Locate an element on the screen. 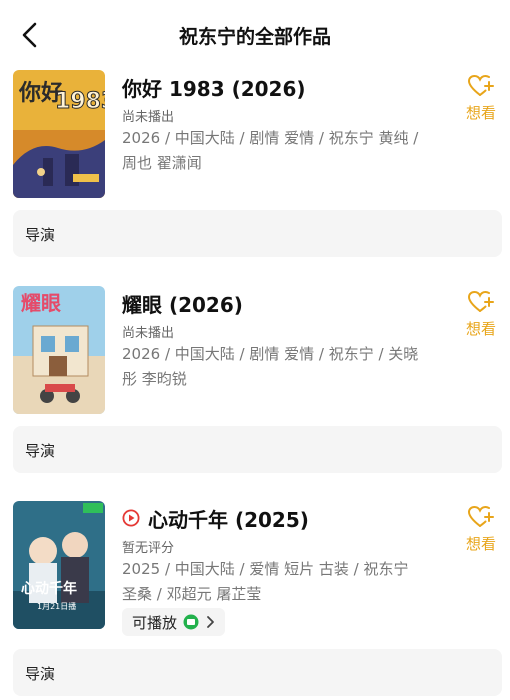 This screenshot has width=510, height=700. poster-image: 你好 1983 is located at coordinates (59, 134).